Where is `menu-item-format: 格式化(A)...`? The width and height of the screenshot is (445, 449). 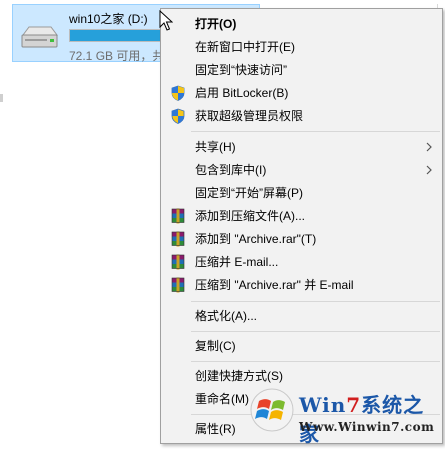 menu-item-format: 格式化(A)... is located at coordinates (301, 316).